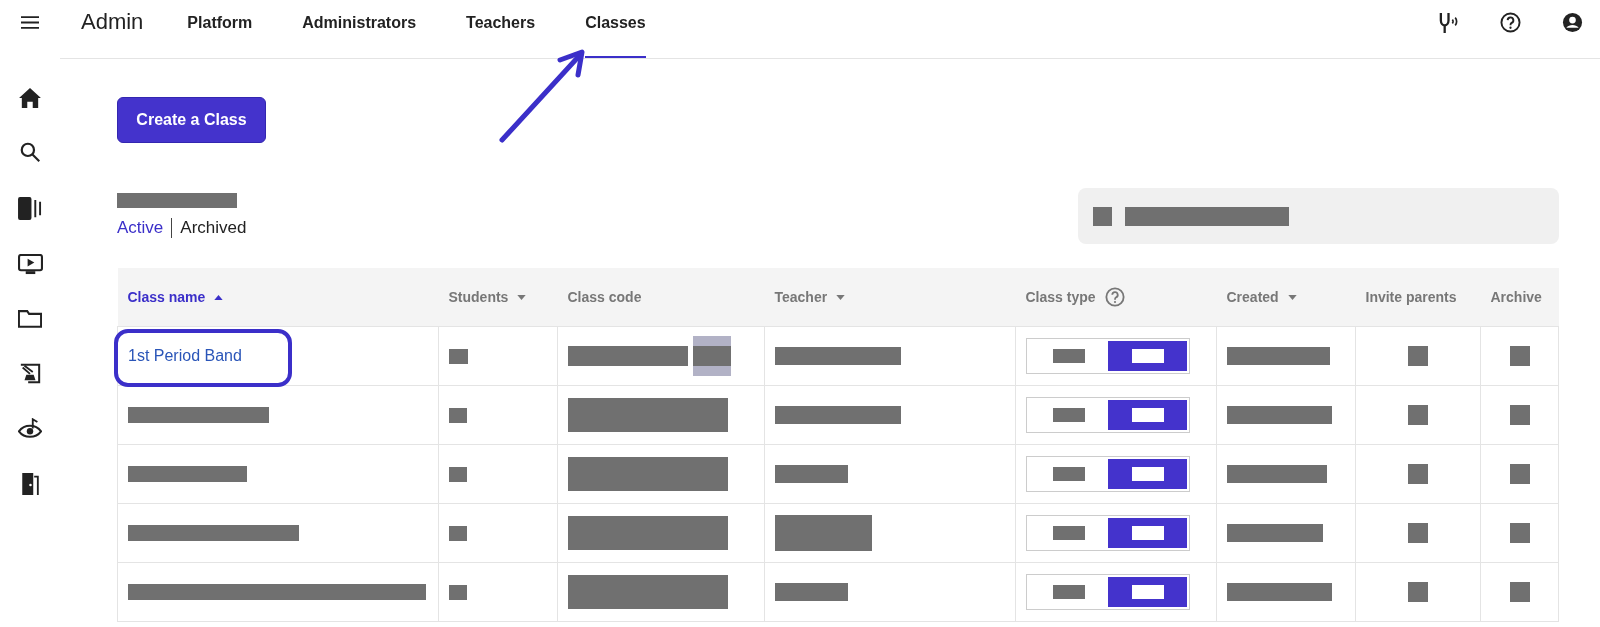  I want to click on tuning-fork-icon, so click(1448, 22).